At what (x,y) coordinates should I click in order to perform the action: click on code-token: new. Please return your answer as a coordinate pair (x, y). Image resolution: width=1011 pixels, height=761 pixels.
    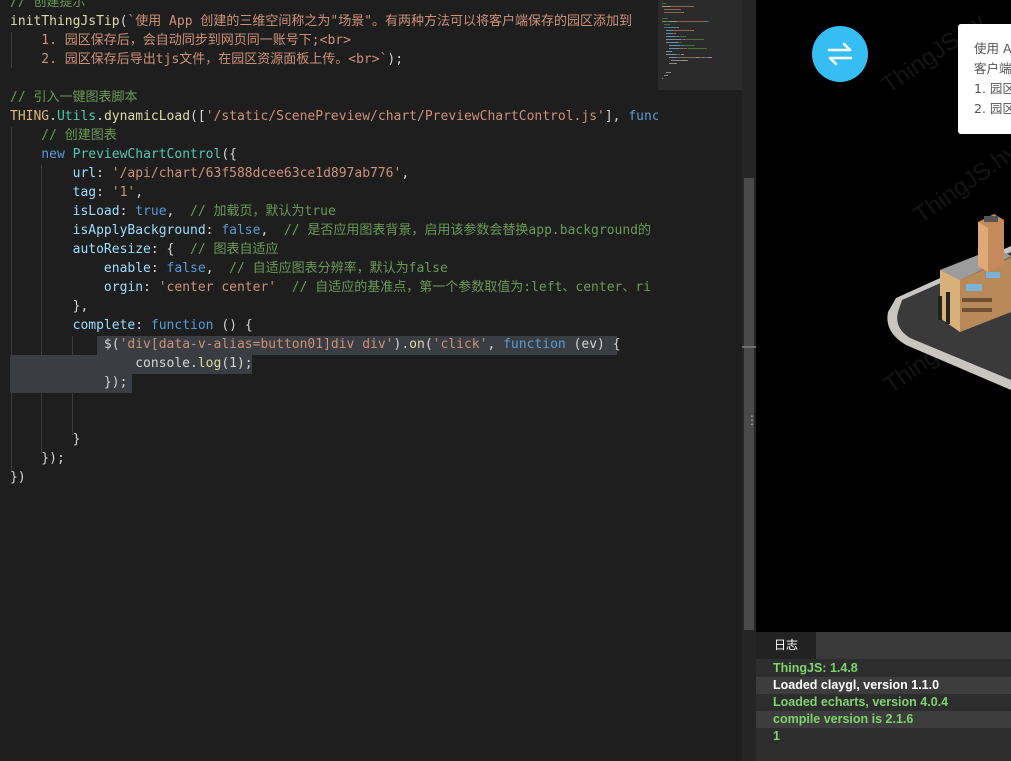
    Looking at the image, I should click on (41, 154).